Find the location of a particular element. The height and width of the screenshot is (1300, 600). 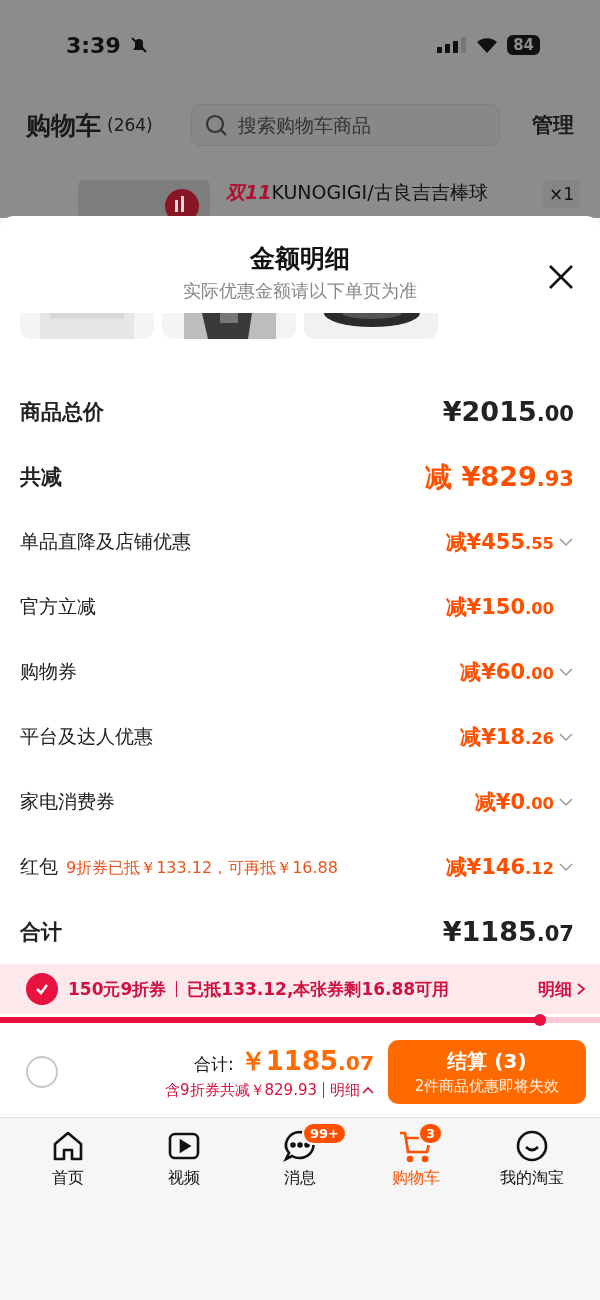

chevron-up-icon is located at coordinates (368, 1090).